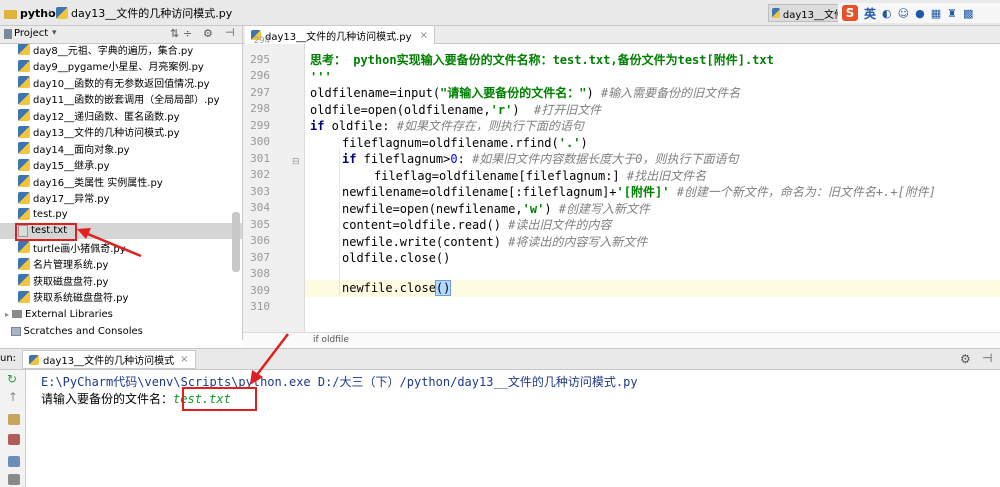 Image resolution: width=1000 pixels, height=487 pixels. I want to click on chevron-right-icon: ▸, so click(7, 314).